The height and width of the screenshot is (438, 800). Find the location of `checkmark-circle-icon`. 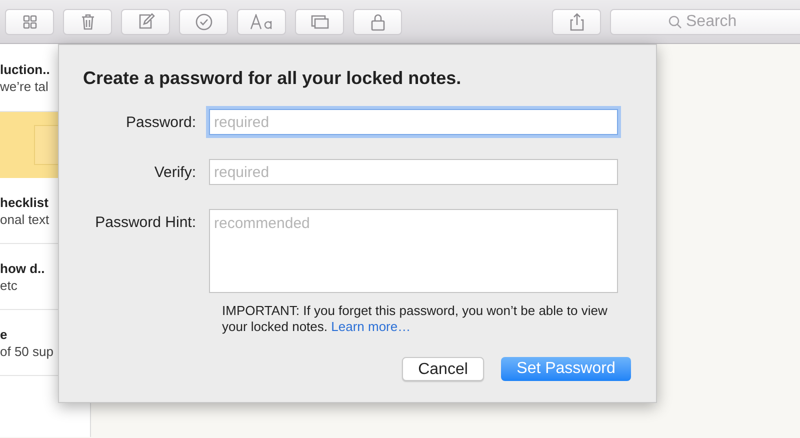

checkmark-circle-icon is located at coordinates (204, 22).